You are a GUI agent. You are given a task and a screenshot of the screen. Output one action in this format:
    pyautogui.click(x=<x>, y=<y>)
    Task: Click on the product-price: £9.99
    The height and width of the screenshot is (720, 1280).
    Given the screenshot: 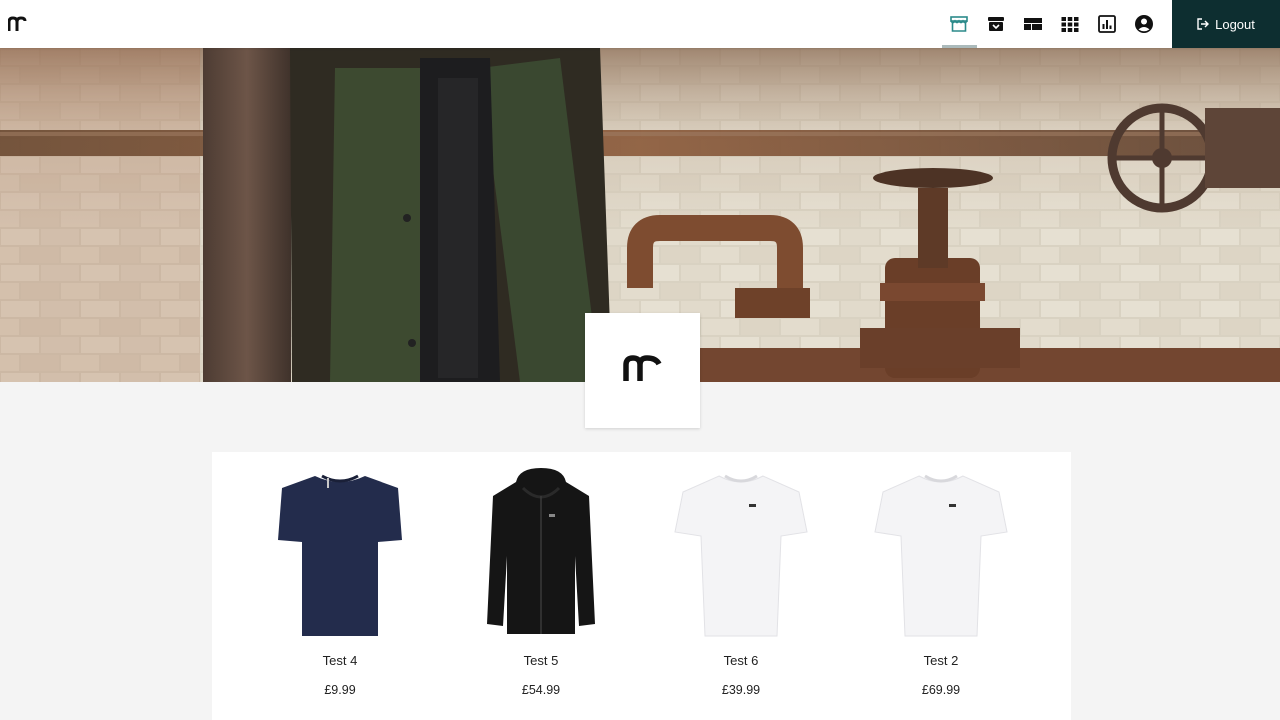 What is the action you would take?
    pyautogui.click(x=340, y=690)
    